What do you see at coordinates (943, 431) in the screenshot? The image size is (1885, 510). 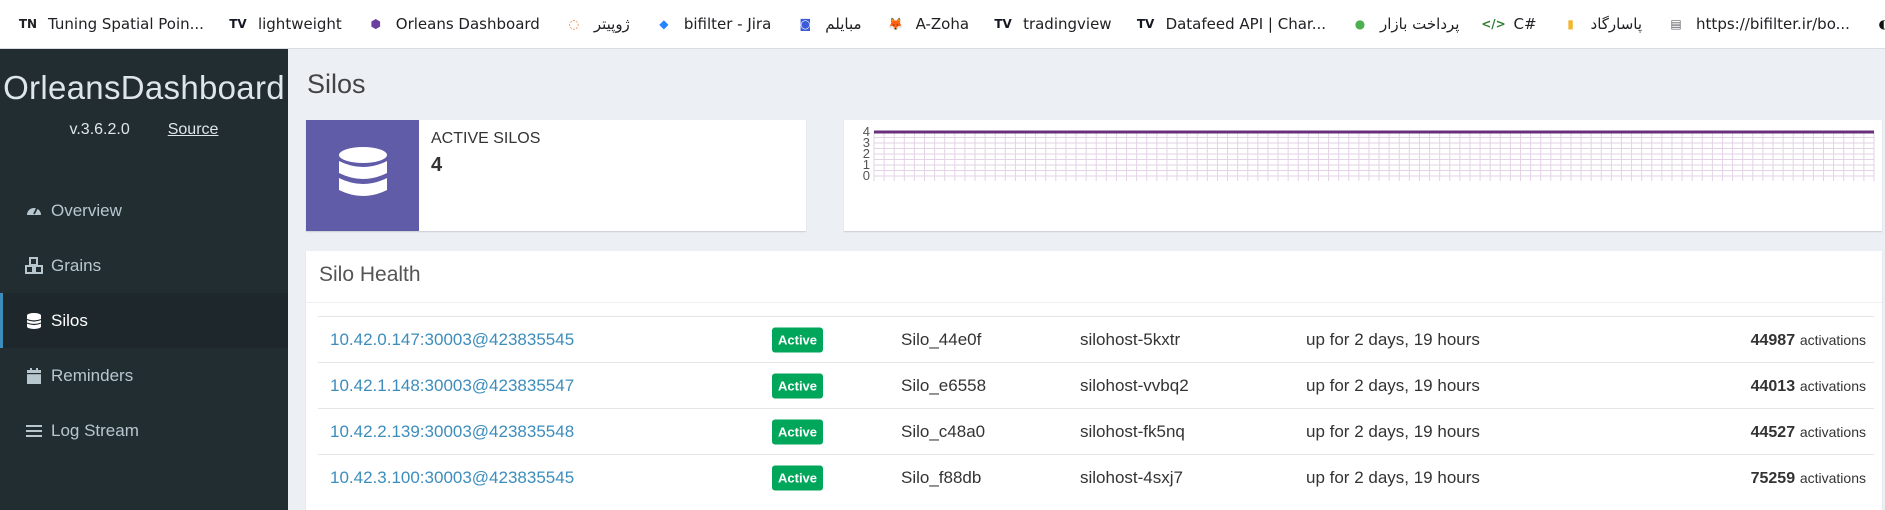 I see `silo-name: Silo_c48a0` at bounding box center [943, 431].